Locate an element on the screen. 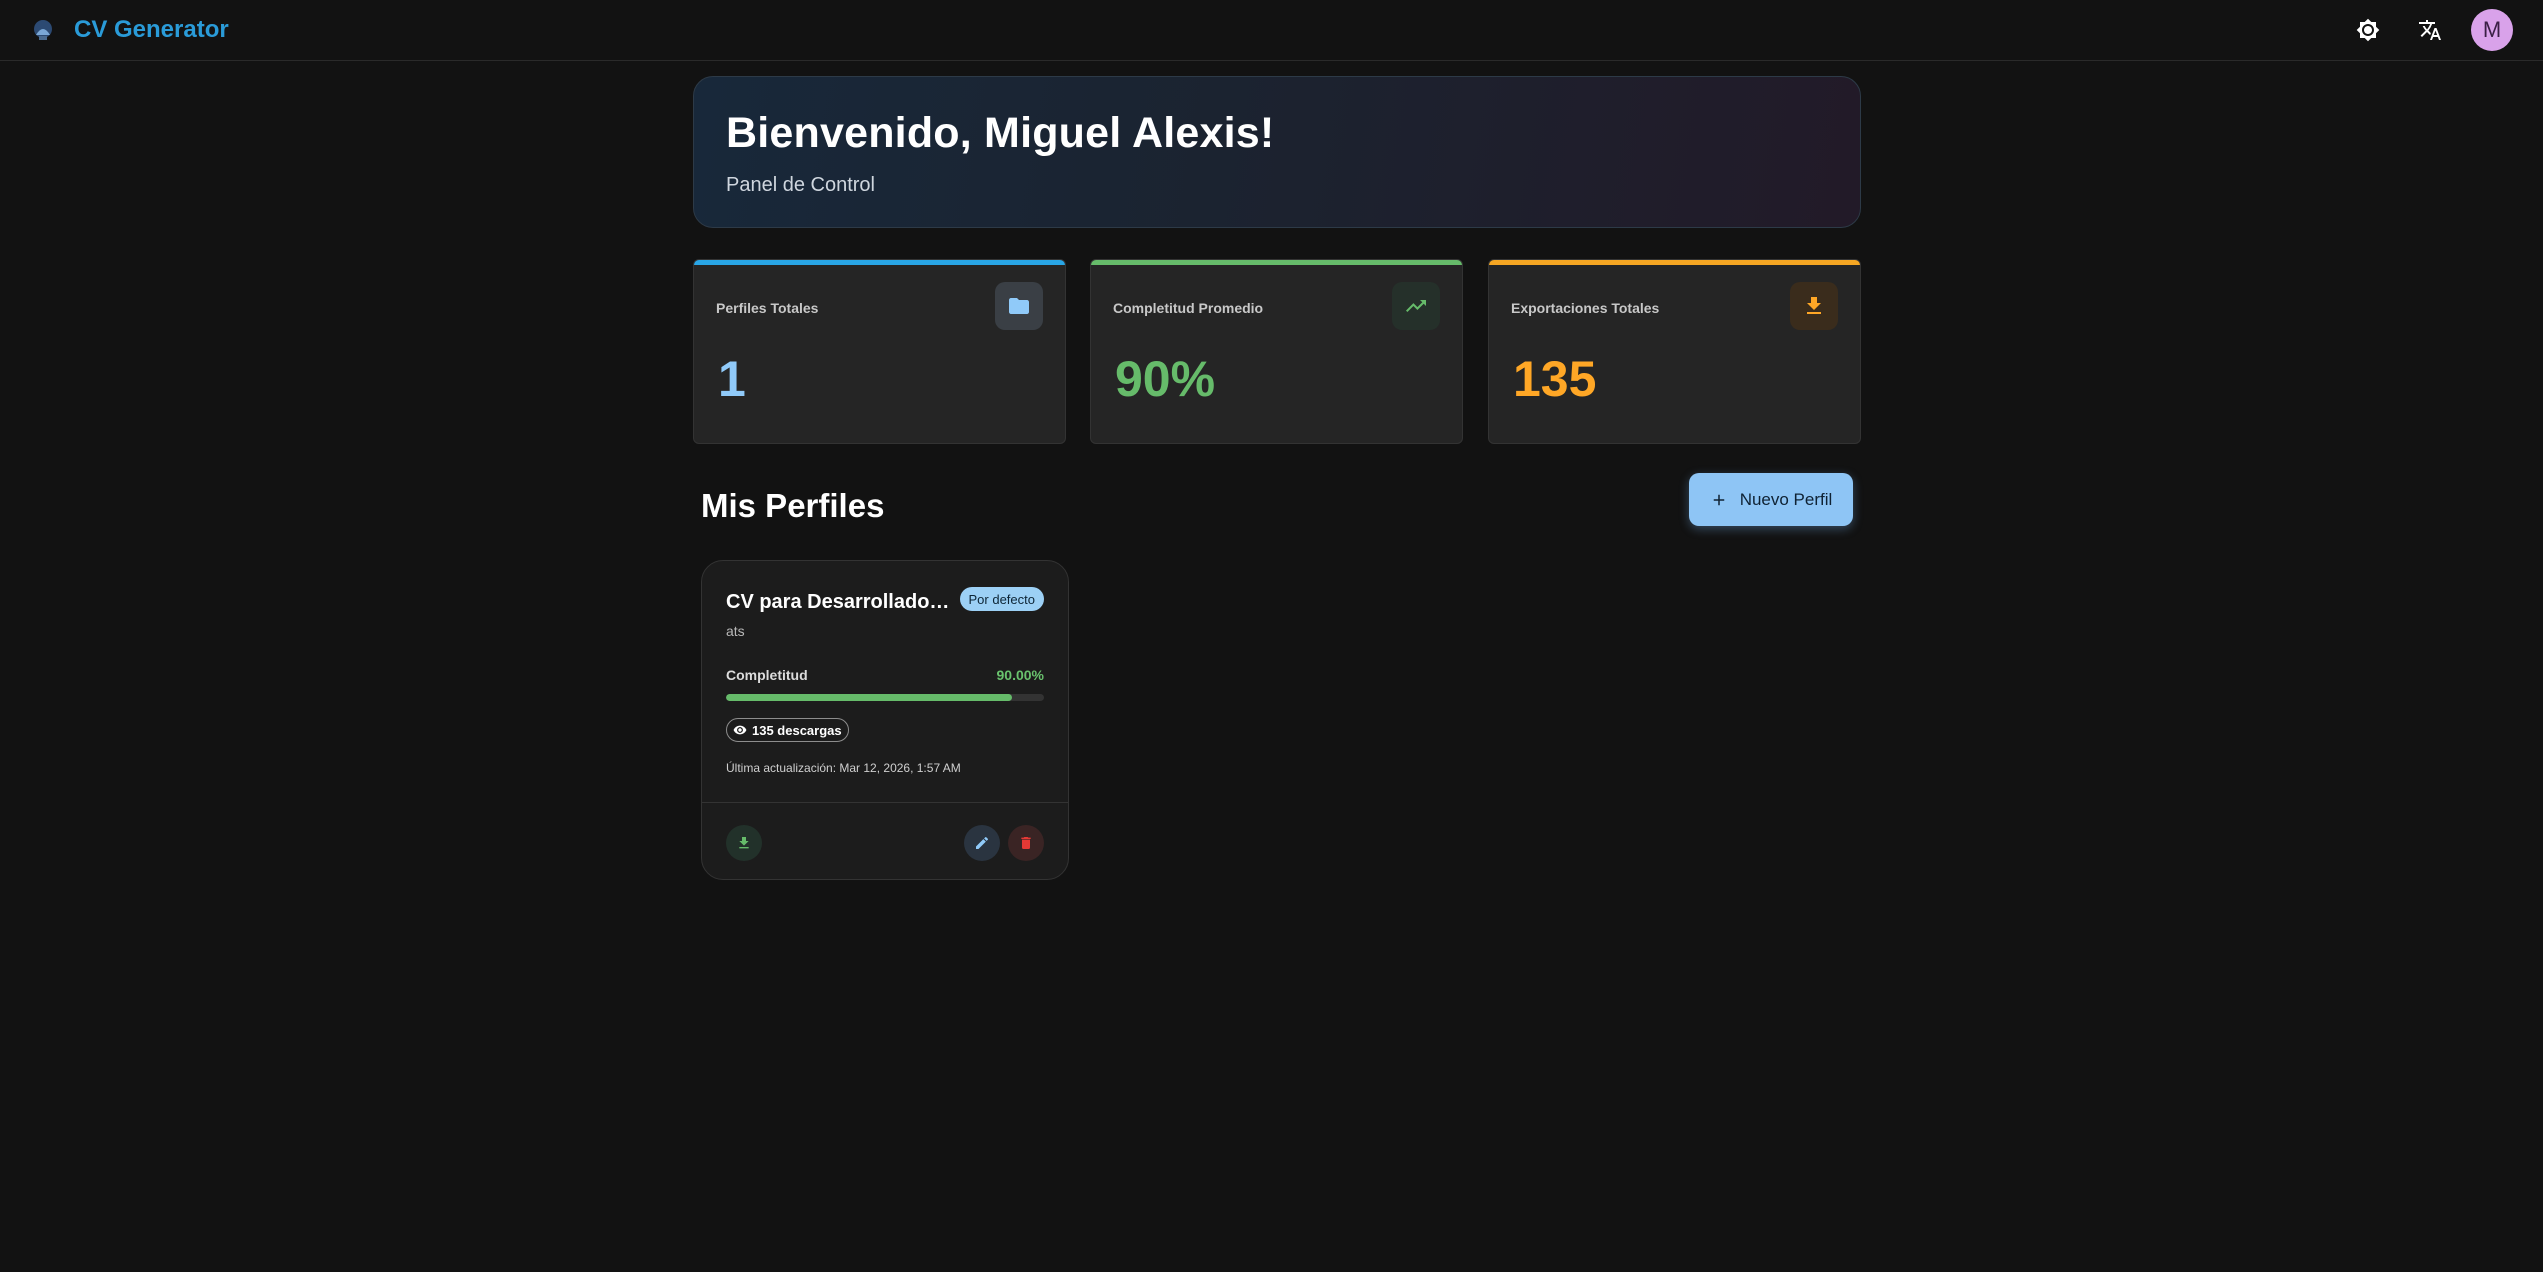 Image resolution: width=2543 pixels, height=1272 pixels. app-logo-icon is located at coordinates (43, 30).